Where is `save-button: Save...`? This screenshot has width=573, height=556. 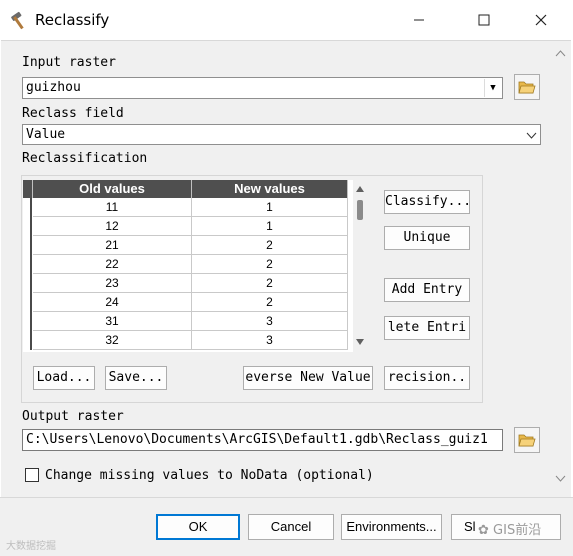 save-button: Save... is located at coordinates (136, 378).